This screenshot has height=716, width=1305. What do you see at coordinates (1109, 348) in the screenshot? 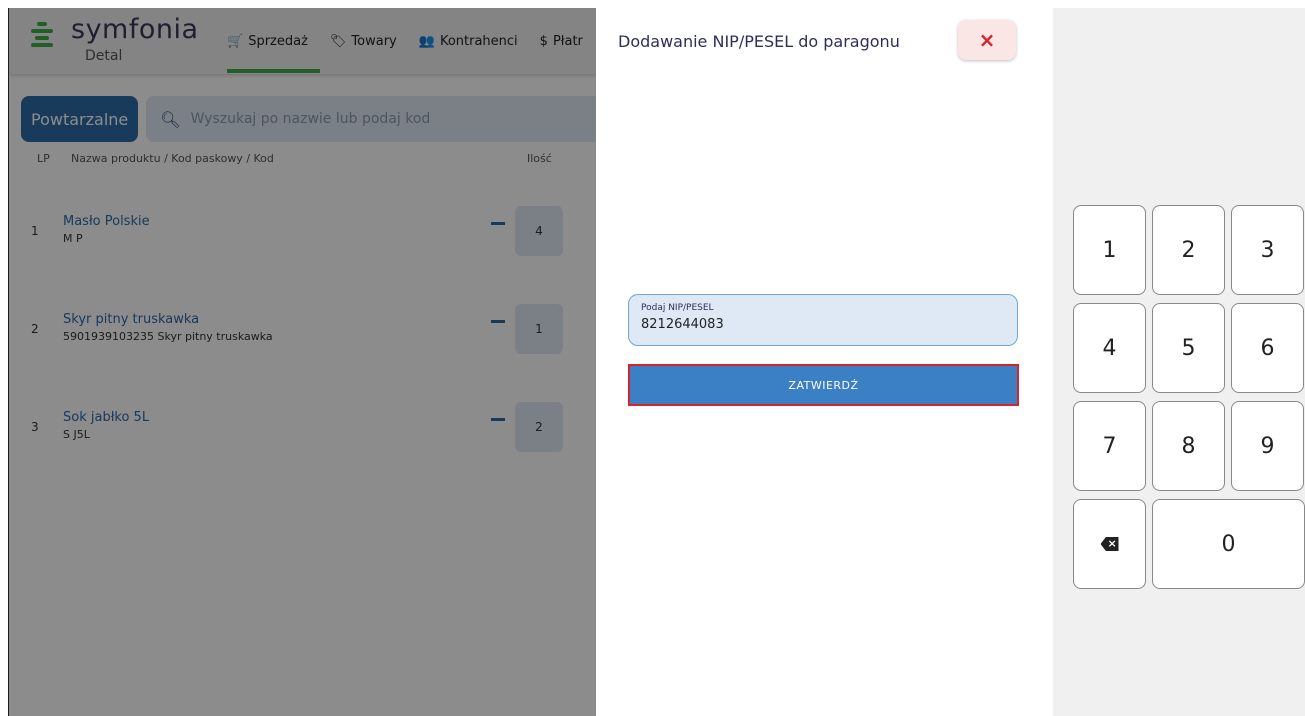
I see `key-4: 4` at bounding box center [1109, 348].